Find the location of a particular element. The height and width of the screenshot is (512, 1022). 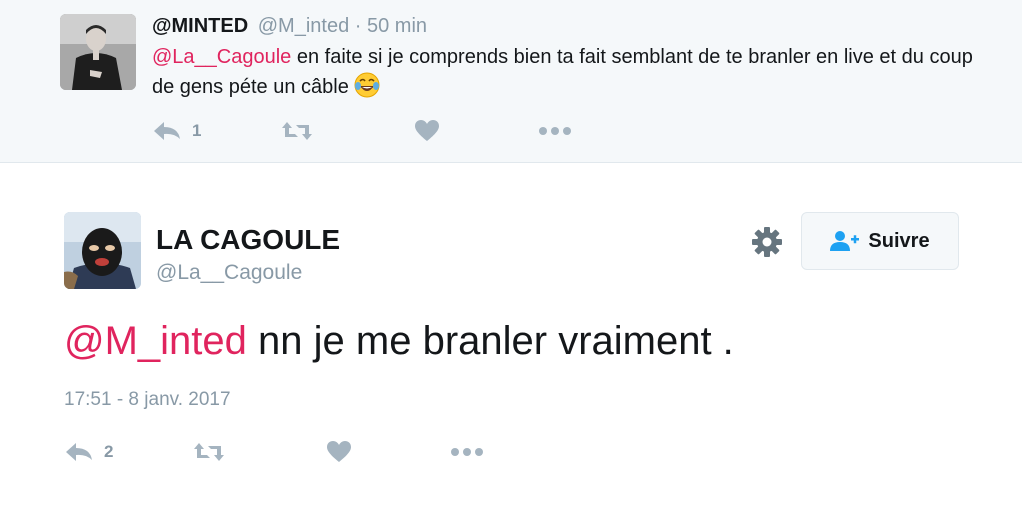

main-author-name: LA CAGOULE is located at coordinates (248, 240).